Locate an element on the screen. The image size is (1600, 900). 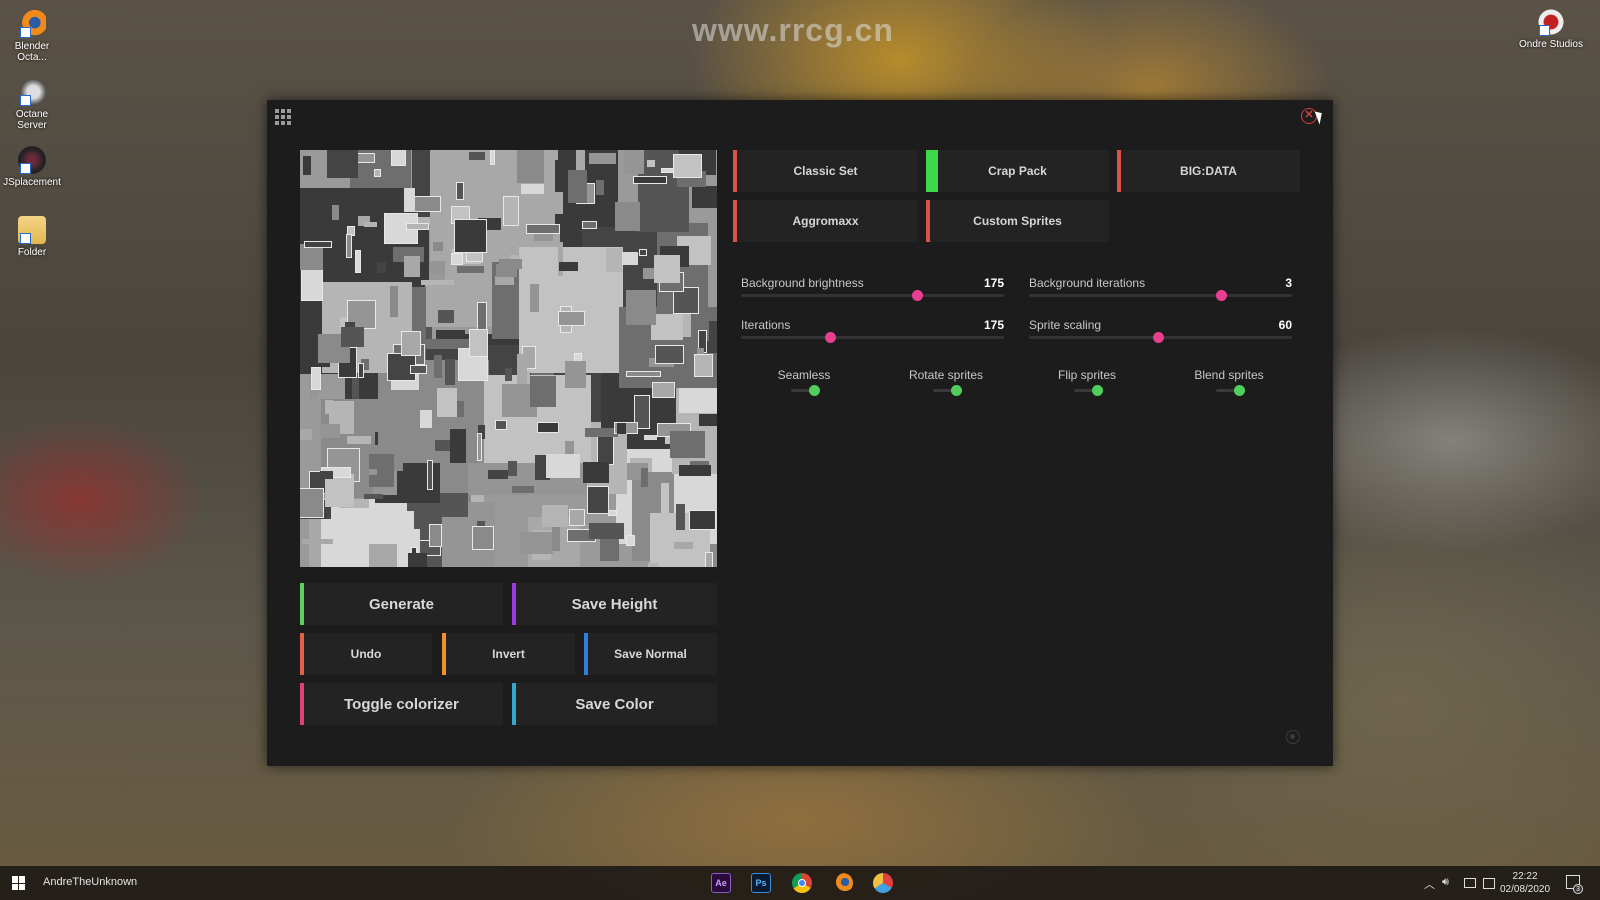
desktop-icon-label: JSplacement is located at coordinates (32, 182).